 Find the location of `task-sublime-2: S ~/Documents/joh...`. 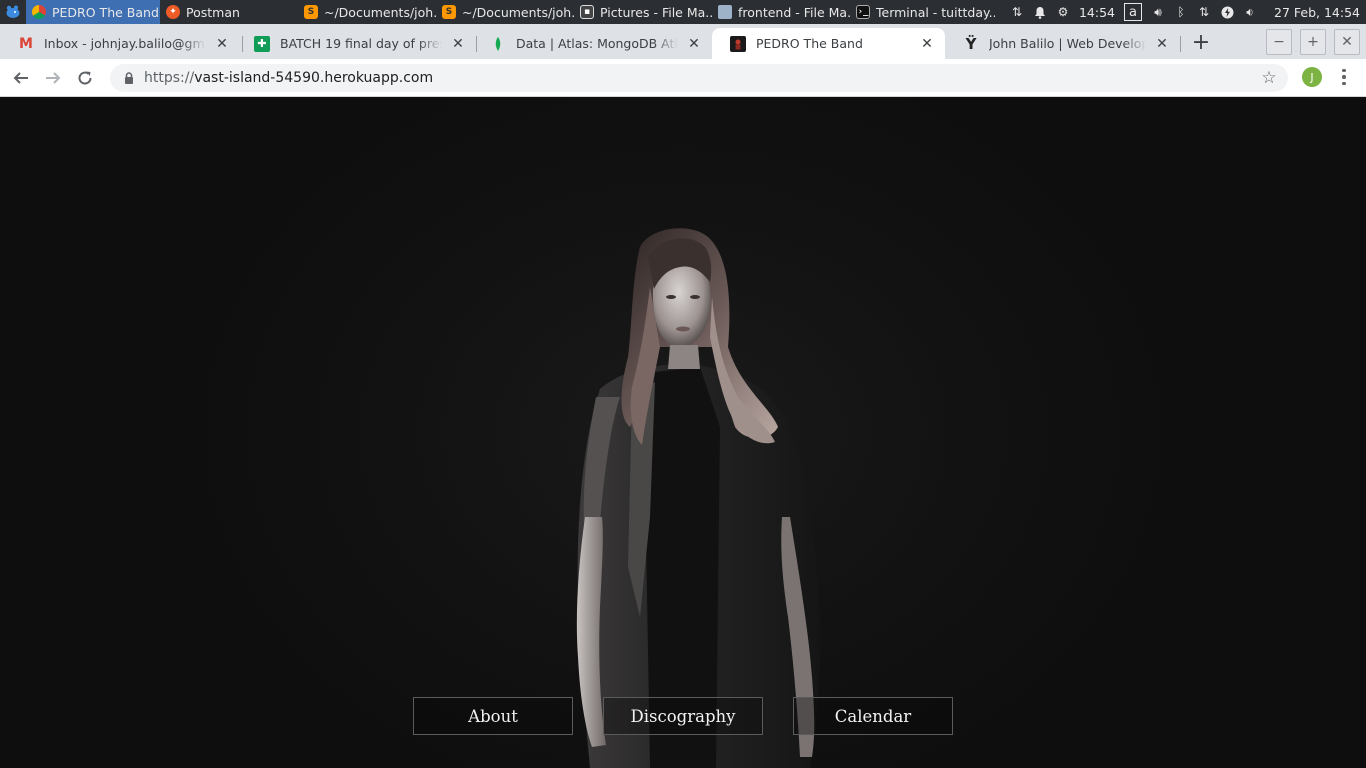

task-sublime-2: S ~/Documents/joh... is located at coordinates (505, 12).